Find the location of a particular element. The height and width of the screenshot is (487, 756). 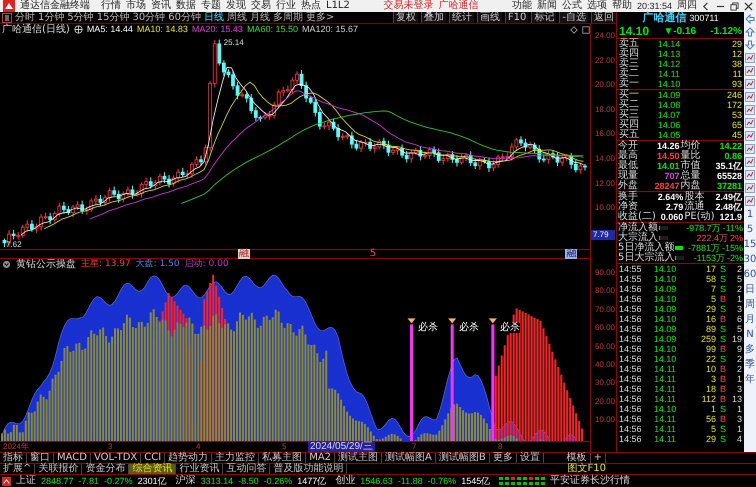

period-tab: 日线 is located at coordinates (214, 17).